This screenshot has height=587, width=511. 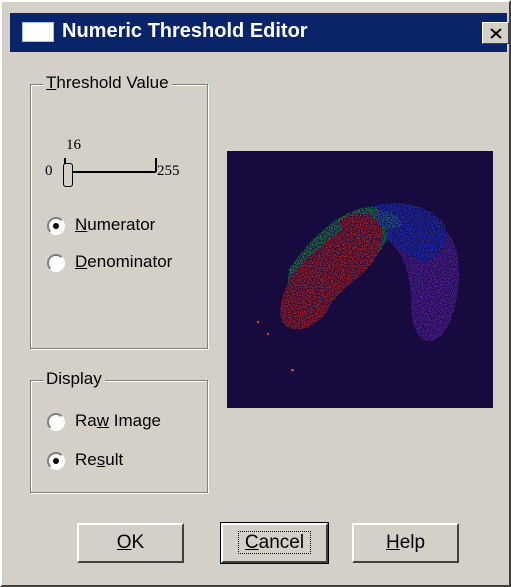 What do you see at coordinates (115, 224) in the screenshot?
I see `numerator-label: Numerator` at bounding box center [115, 224].